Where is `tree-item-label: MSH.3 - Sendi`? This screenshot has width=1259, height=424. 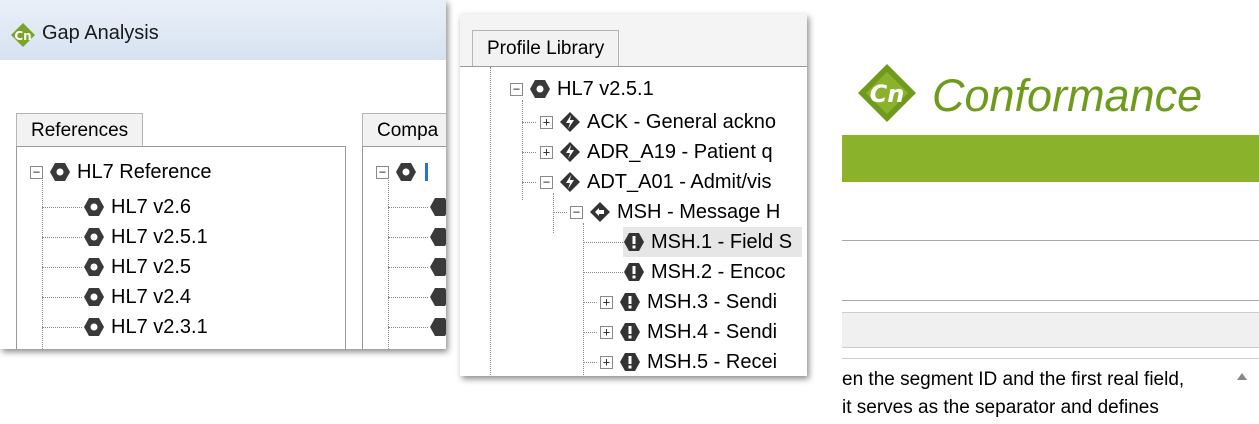 tree-item-label: MSH.3 - Sendi is located at coordinates (712, 301).